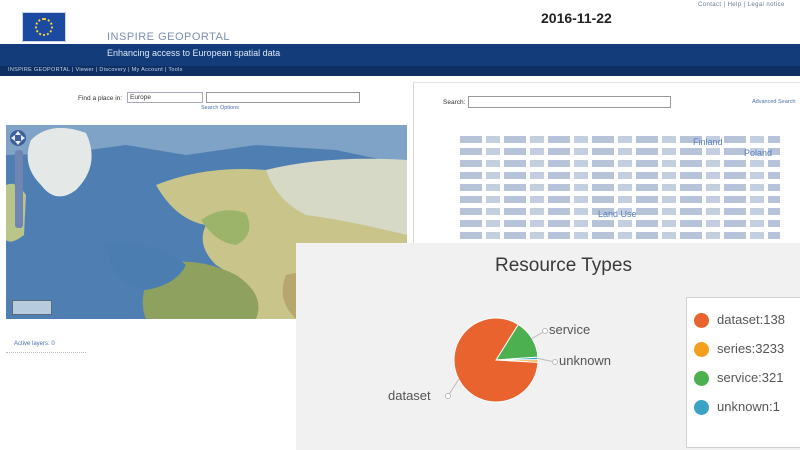 This screenshot has width=800, height=450. I want to click on zoom-slider, so click(19, 189).